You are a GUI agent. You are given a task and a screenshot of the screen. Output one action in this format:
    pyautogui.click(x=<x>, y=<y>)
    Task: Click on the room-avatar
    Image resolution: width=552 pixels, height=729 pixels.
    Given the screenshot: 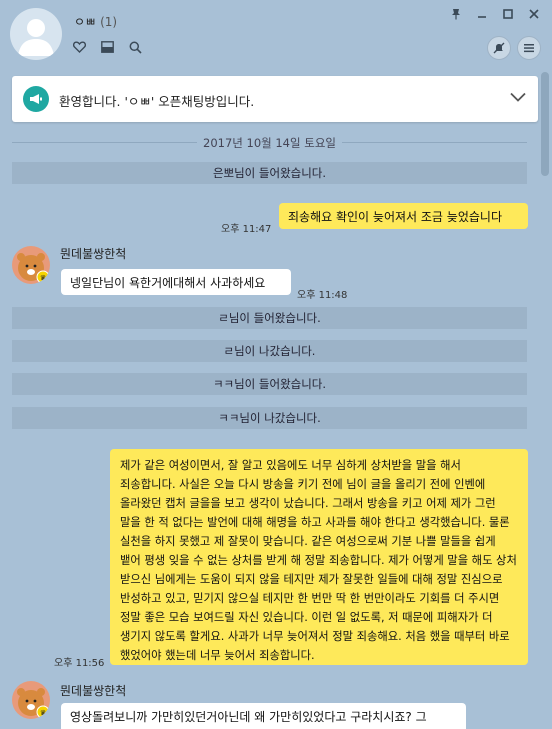 What is the action you would take?
    pyautogui.click(x=36, y=34)
    